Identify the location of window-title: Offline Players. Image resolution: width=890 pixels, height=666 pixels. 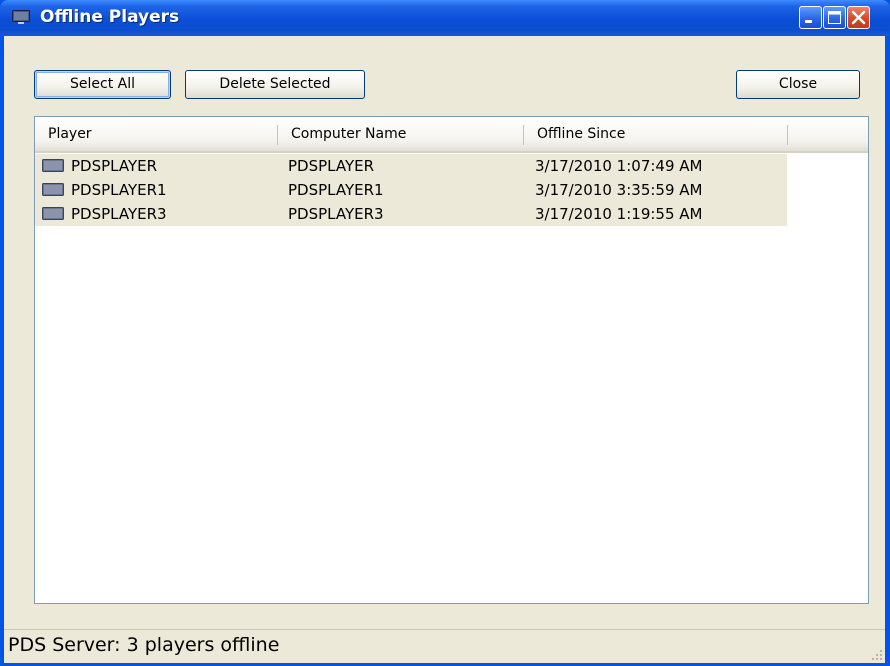
(110, 17).